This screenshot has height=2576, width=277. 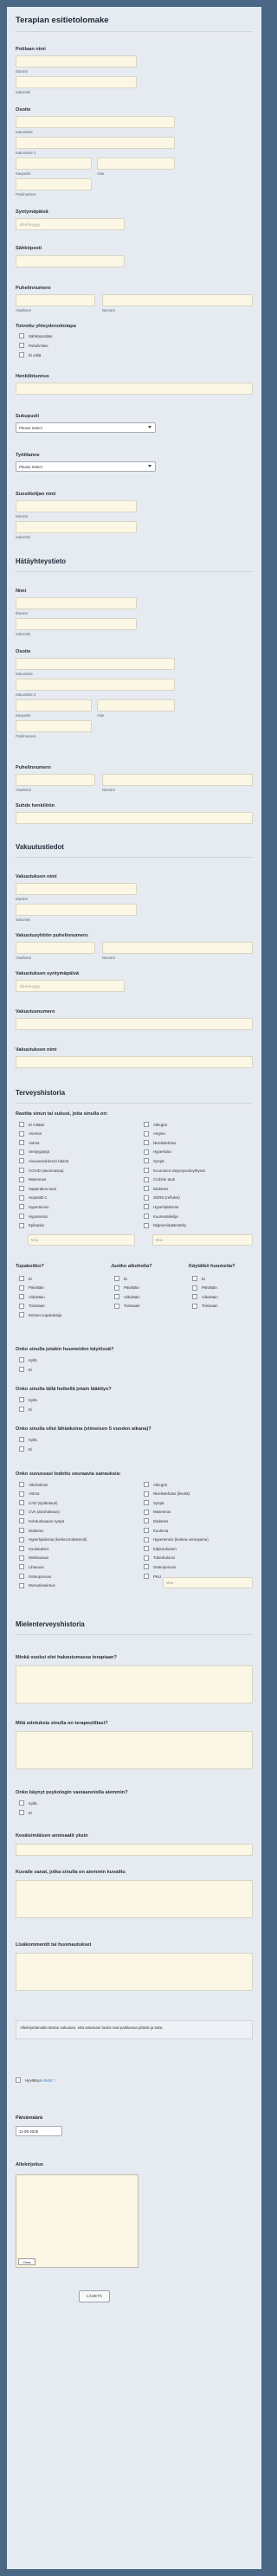 What do you see at coordinates (134, 1899) in the screenshot?
I see `mental-q5-textarea` at bounding box center [134, 1899].